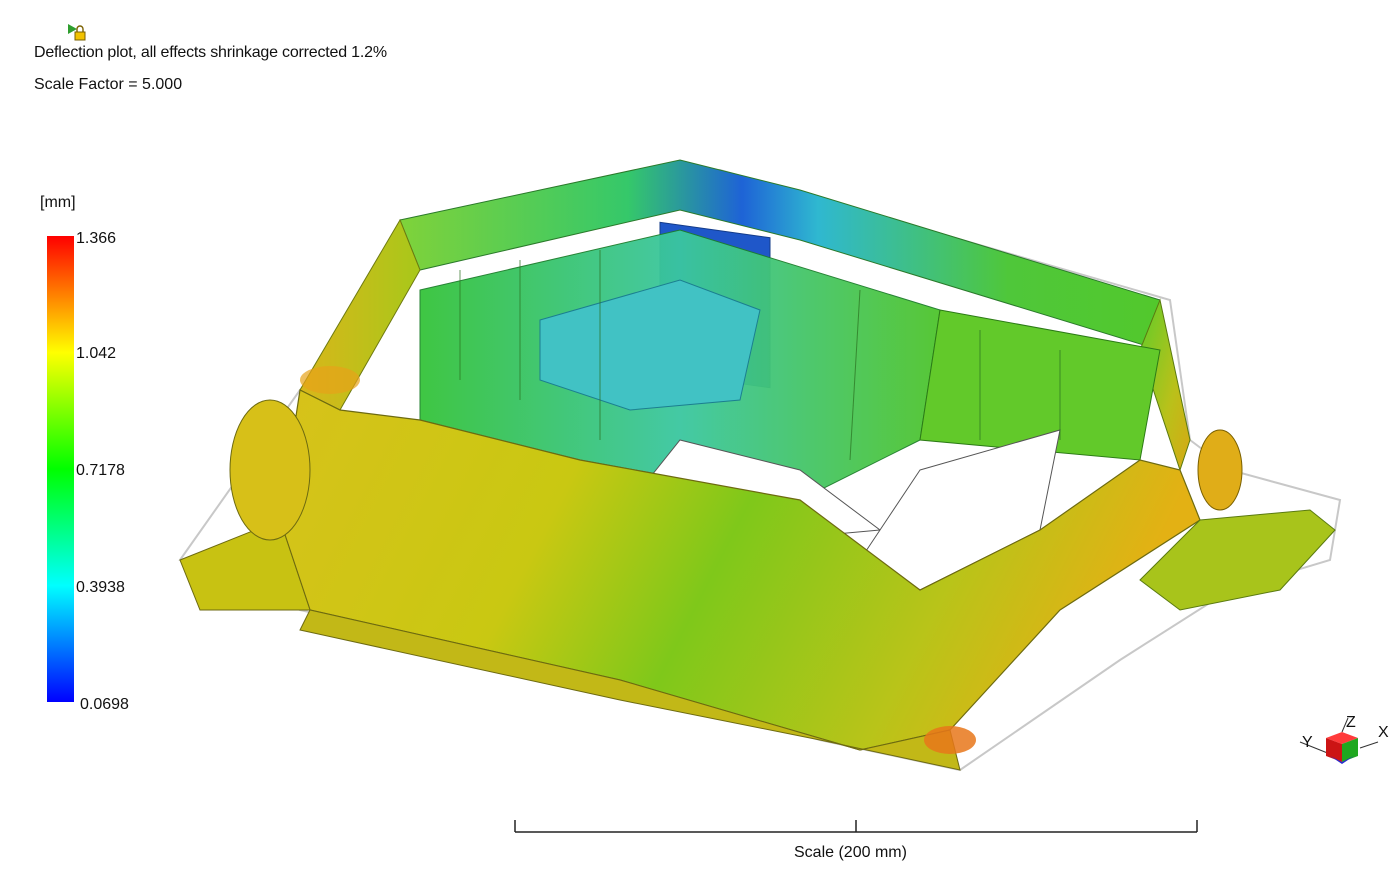  I want to click on scale-bar-label: Scale (200 mm), so click(850, 852).